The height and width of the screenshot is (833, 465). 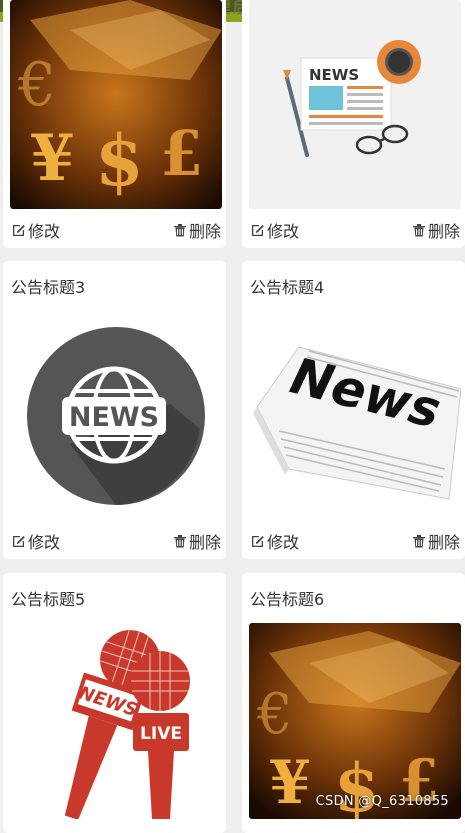 What do you see at coordinates (161, 734) in the screenshot?
I see `svg-text: LIVE` at bounding box center [161, 734].